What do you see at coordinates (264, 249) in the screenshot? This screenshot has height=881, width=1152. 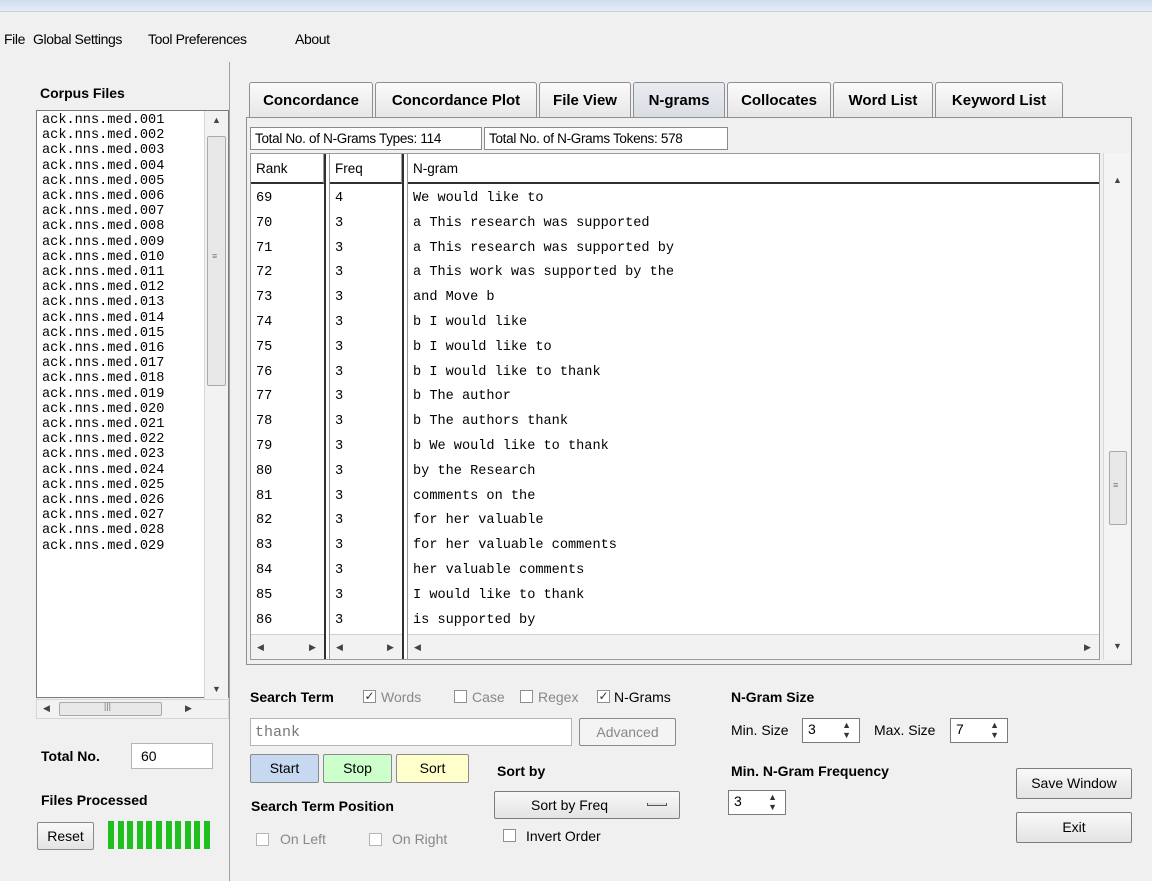 I see `table-cell-rank: 71` at bounding box center [264, 249].